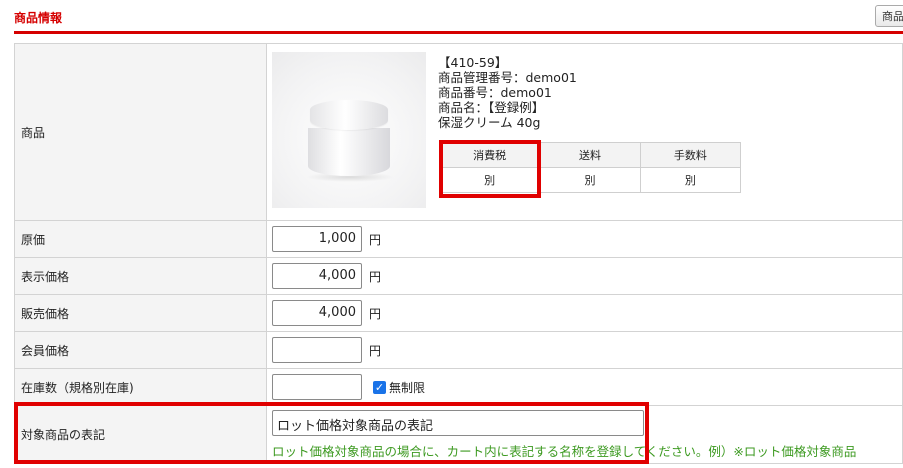 Image resolution: width=903 pixels, height=468 pixels. What do you see at coordinates (331, 433) in the screenshot?
I see `target-label-highlight` at bounding box center [331, 433].